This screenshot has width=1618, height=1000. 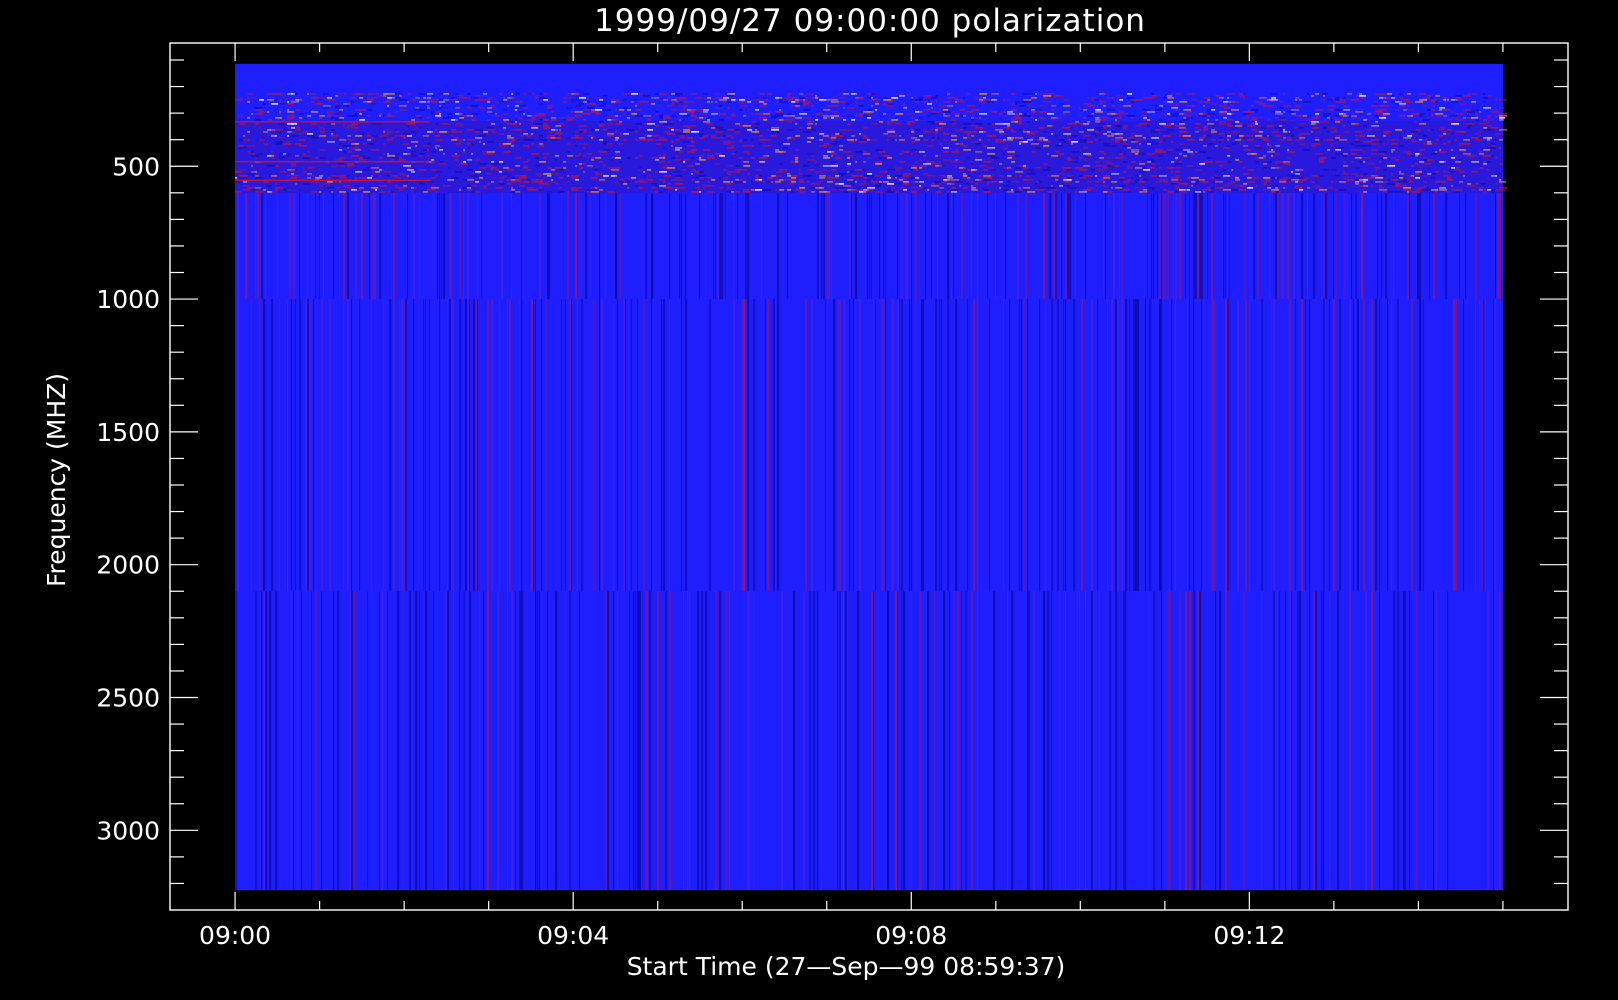 I want to click on y-tick-label: 3000, so click(x=128, y=830).